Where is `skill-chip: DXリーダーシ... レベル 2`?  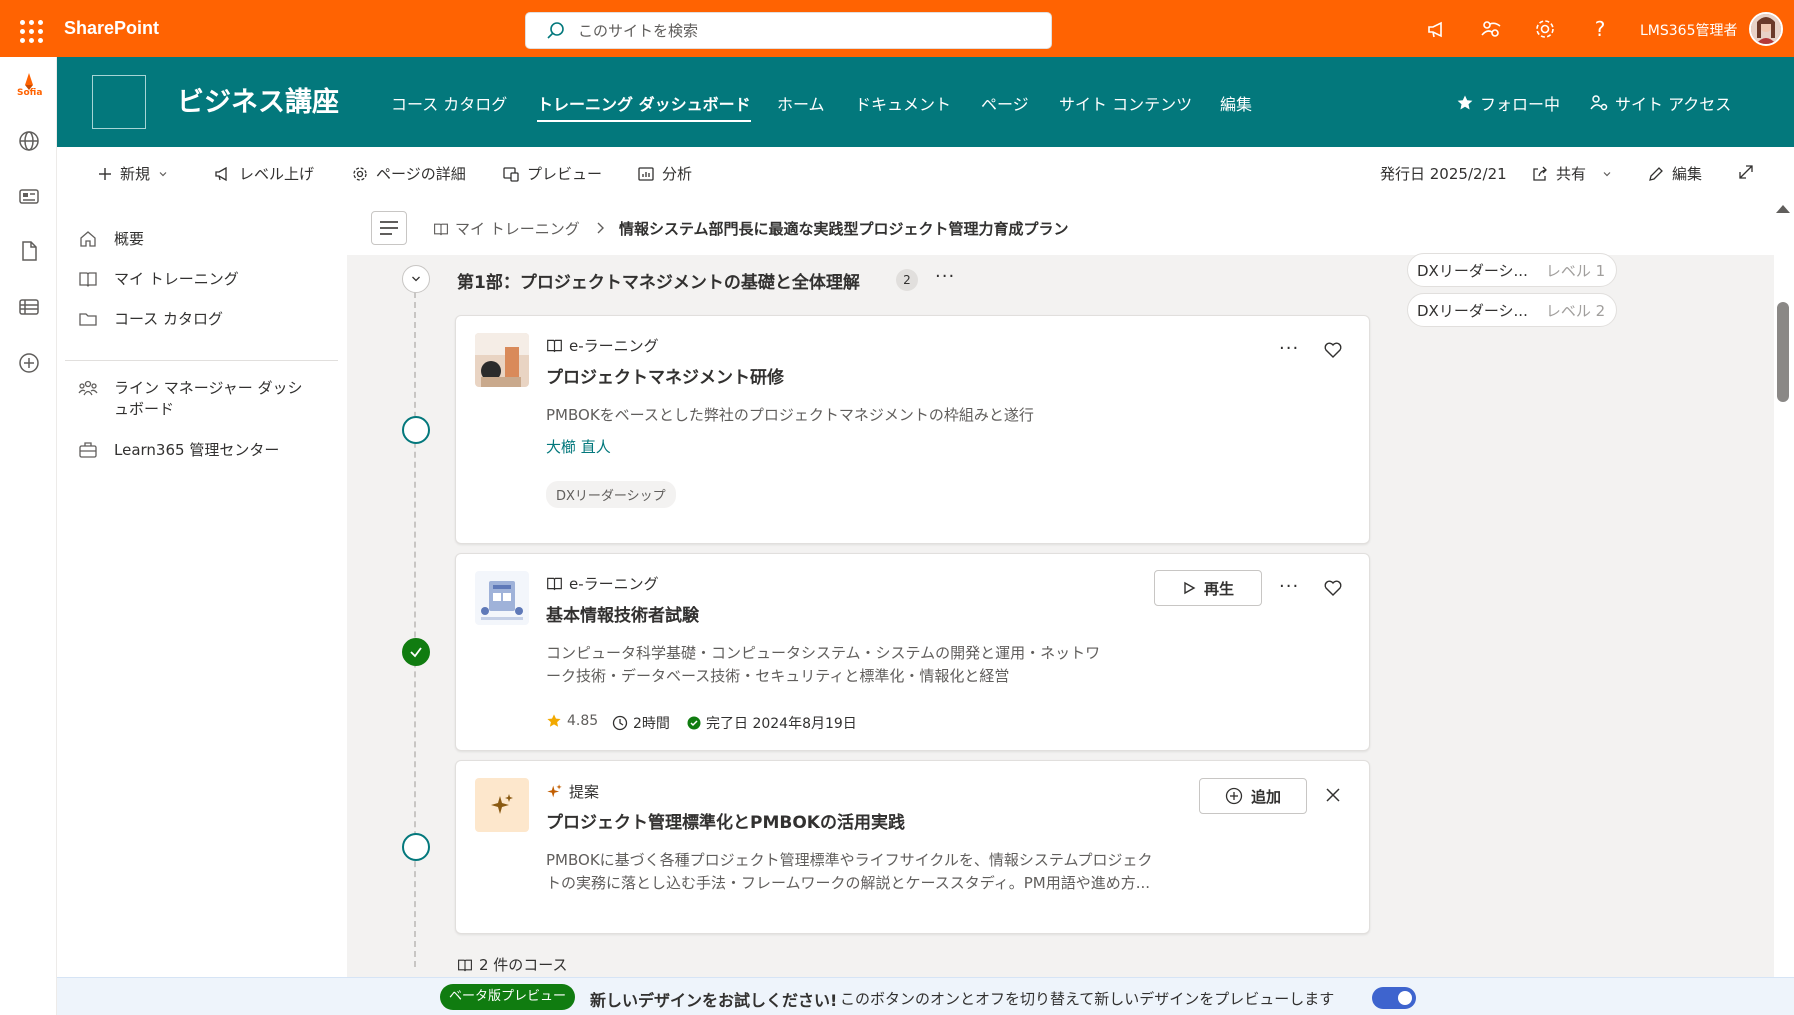 skill-chip: DXリーダーシ... レベル 2 is located at coordinates (1512, 310).